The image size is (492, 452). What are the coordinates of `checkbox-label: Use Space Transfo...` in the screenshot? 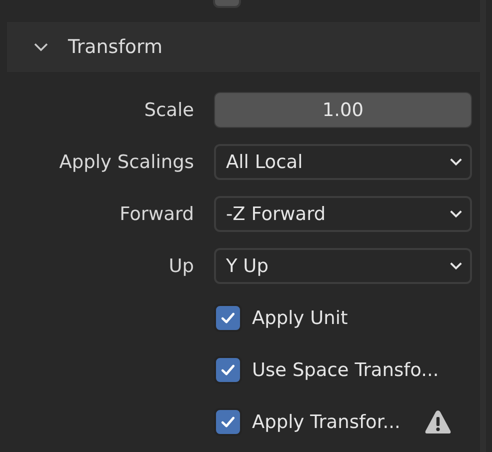 It's located at (345, 370).